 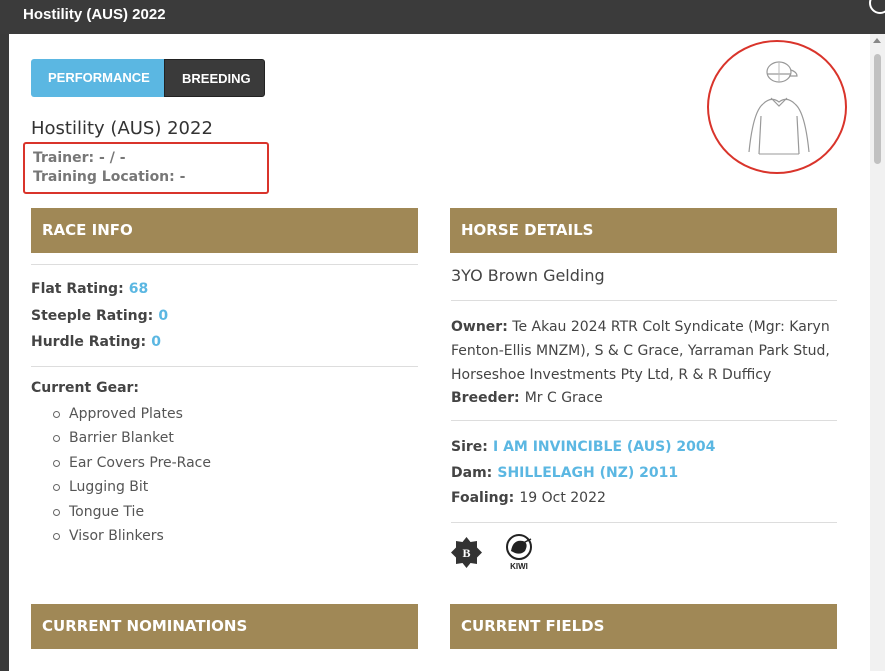 I want to click on sire-label: Sire:, so click(x=469, y=447).